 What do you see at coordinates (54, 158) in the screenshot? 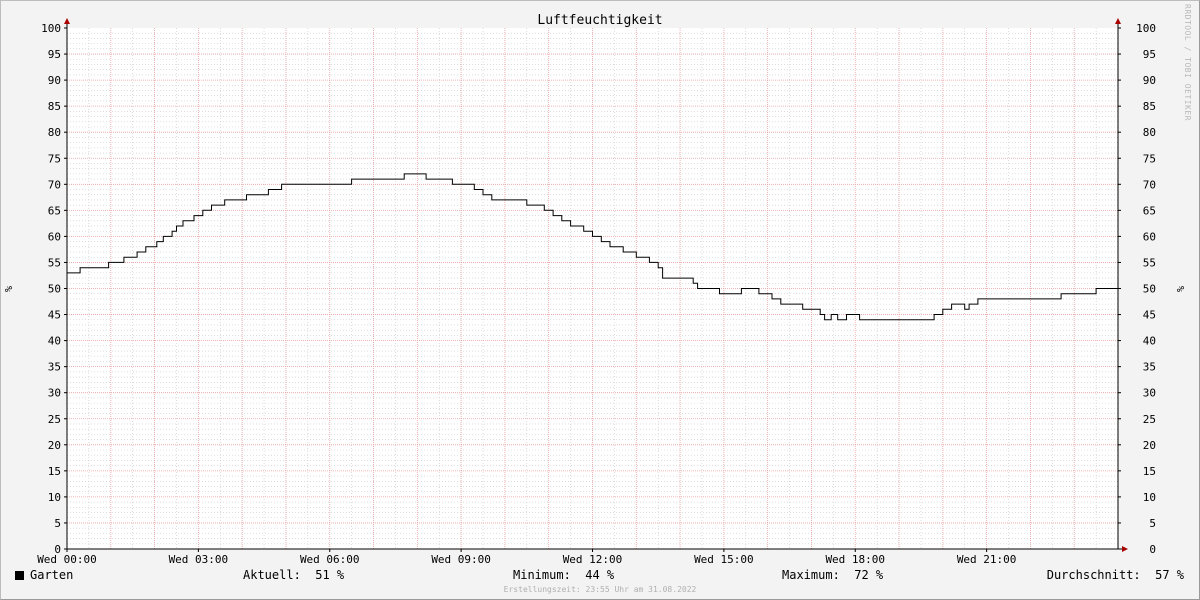
I see `y-tick-label-left: 75` at bounding box center [54, 158].